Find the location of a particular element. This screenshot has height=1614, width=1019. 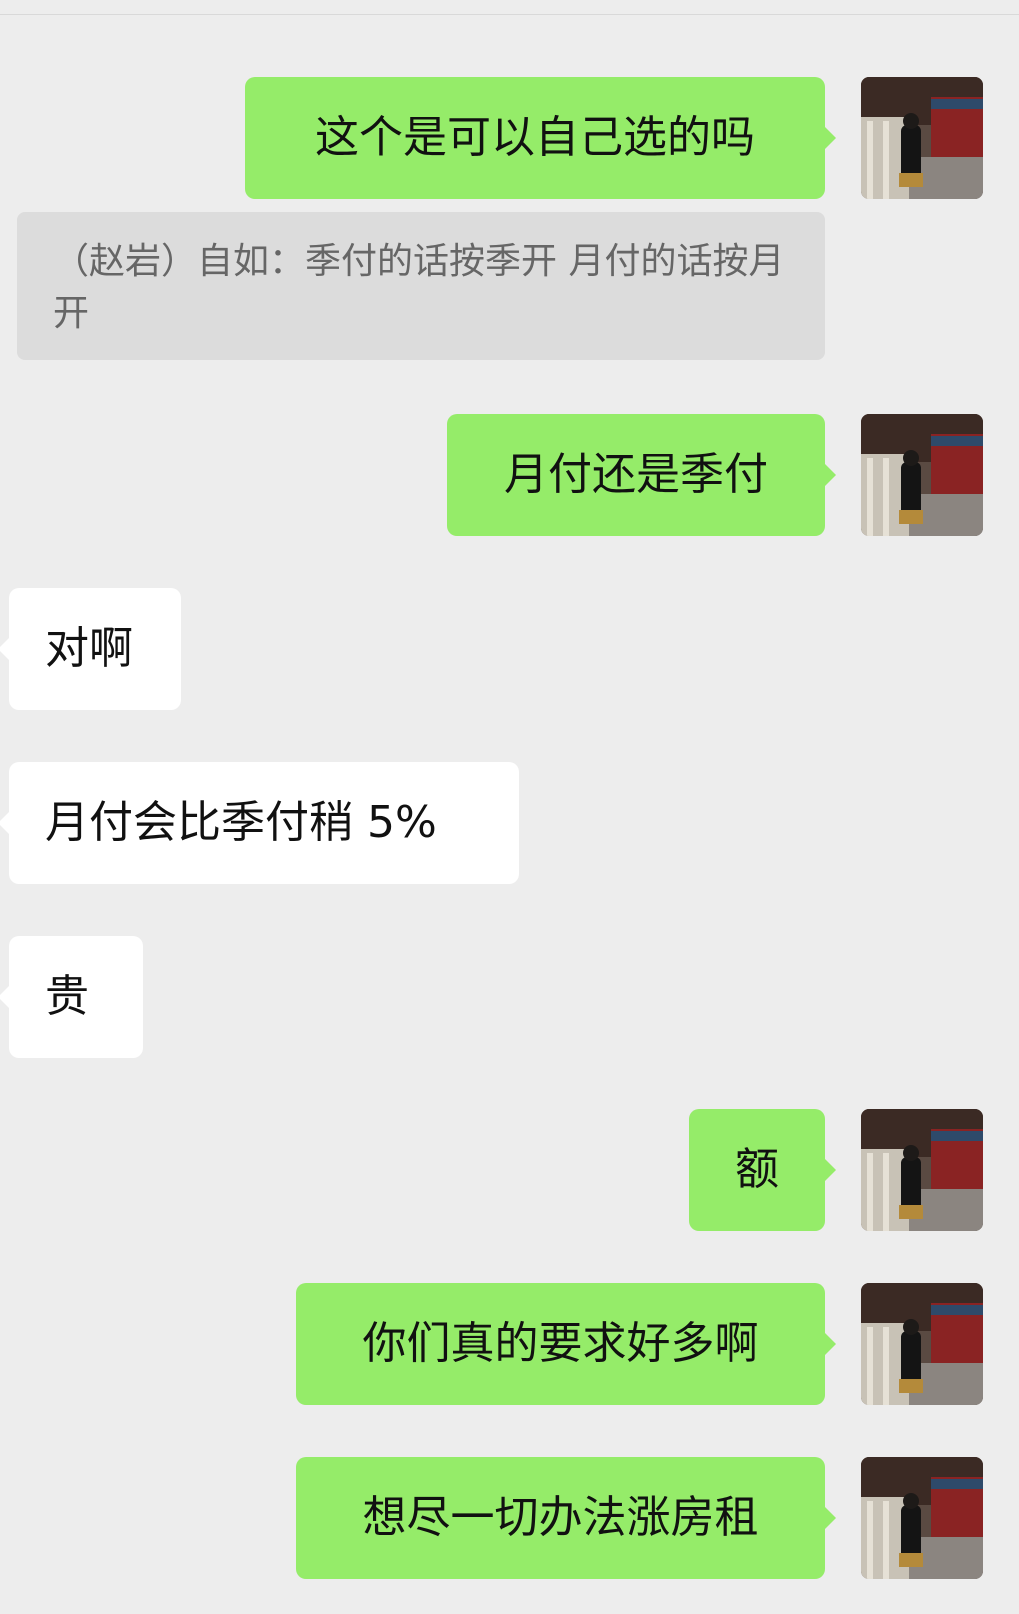

quoted-message: （赵岩）自如：季付的话按季开 月付的话按月开 is located at coordinates (421, 286).